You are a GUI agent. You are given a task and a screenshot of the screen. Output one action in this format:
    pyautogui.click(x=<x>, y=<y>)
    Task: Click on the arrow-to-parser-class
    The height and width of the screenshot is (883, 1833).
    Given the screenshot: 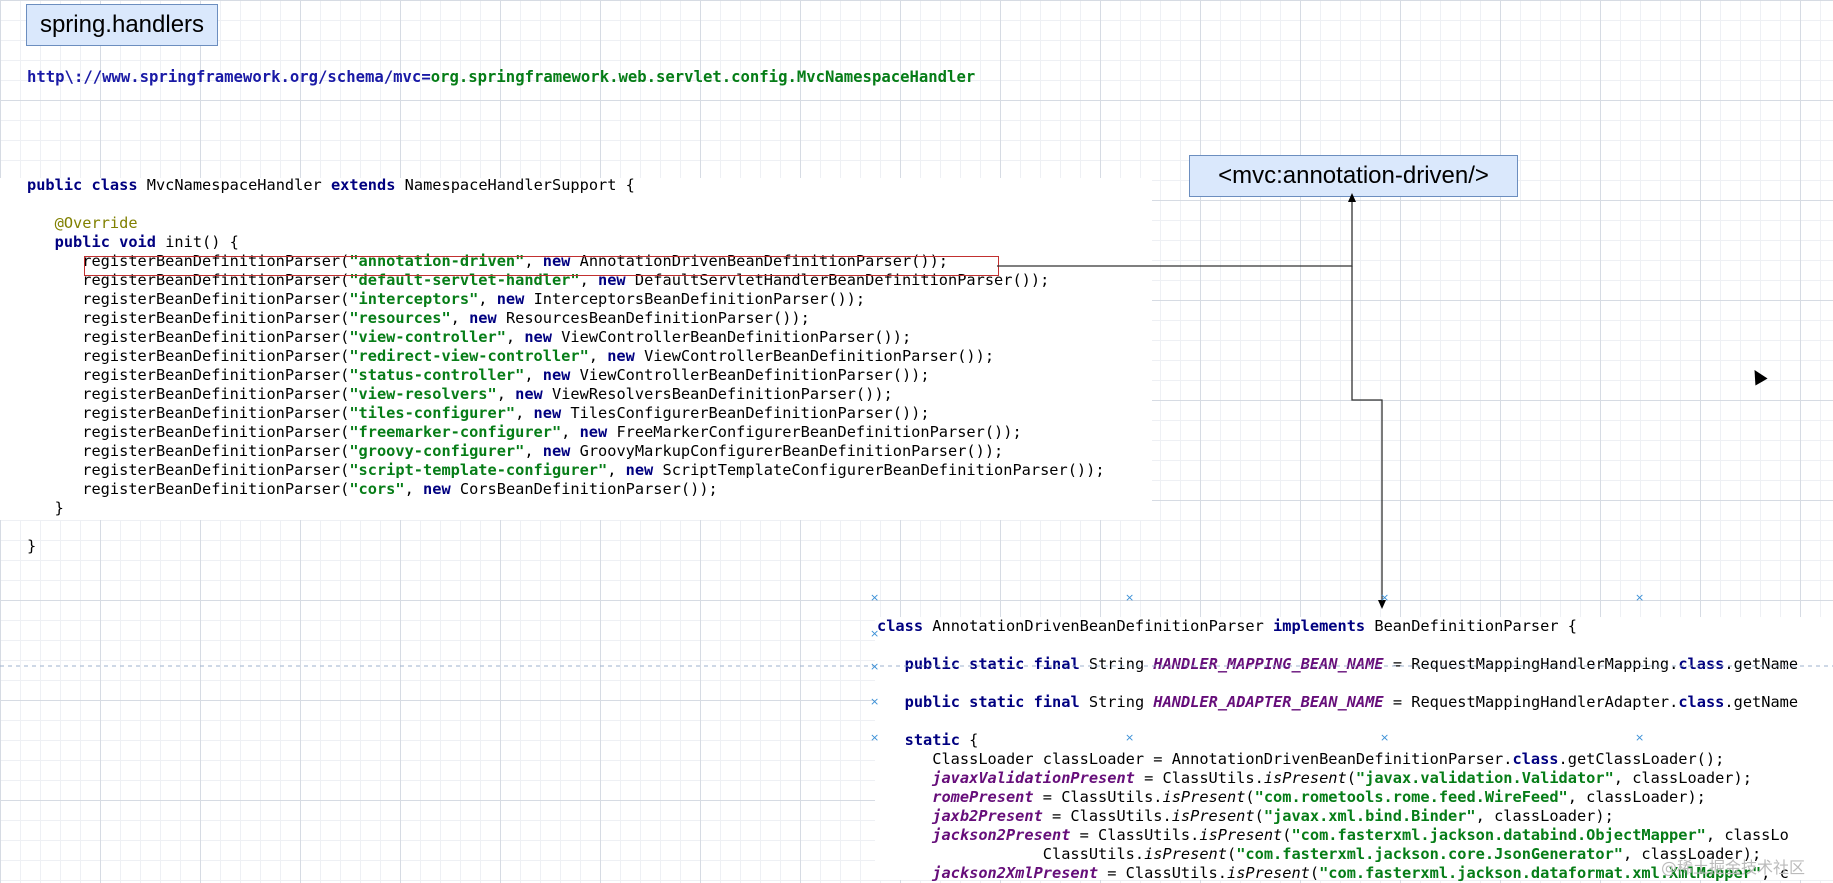 What is the action you would take?
    pyautogui.click(x=1368, y=437)
    